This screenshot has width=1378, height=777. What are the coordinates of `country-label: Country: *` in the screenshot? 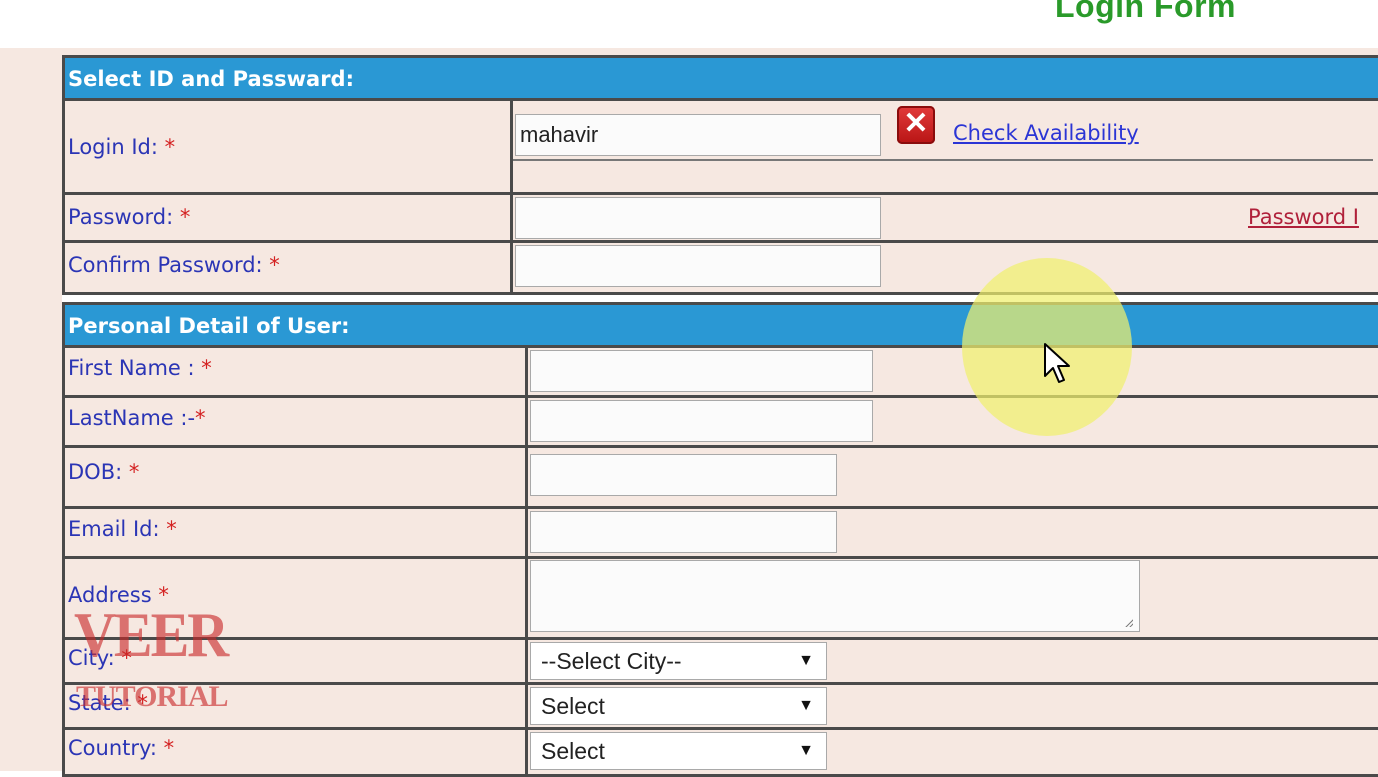 It's located at (121, 748).